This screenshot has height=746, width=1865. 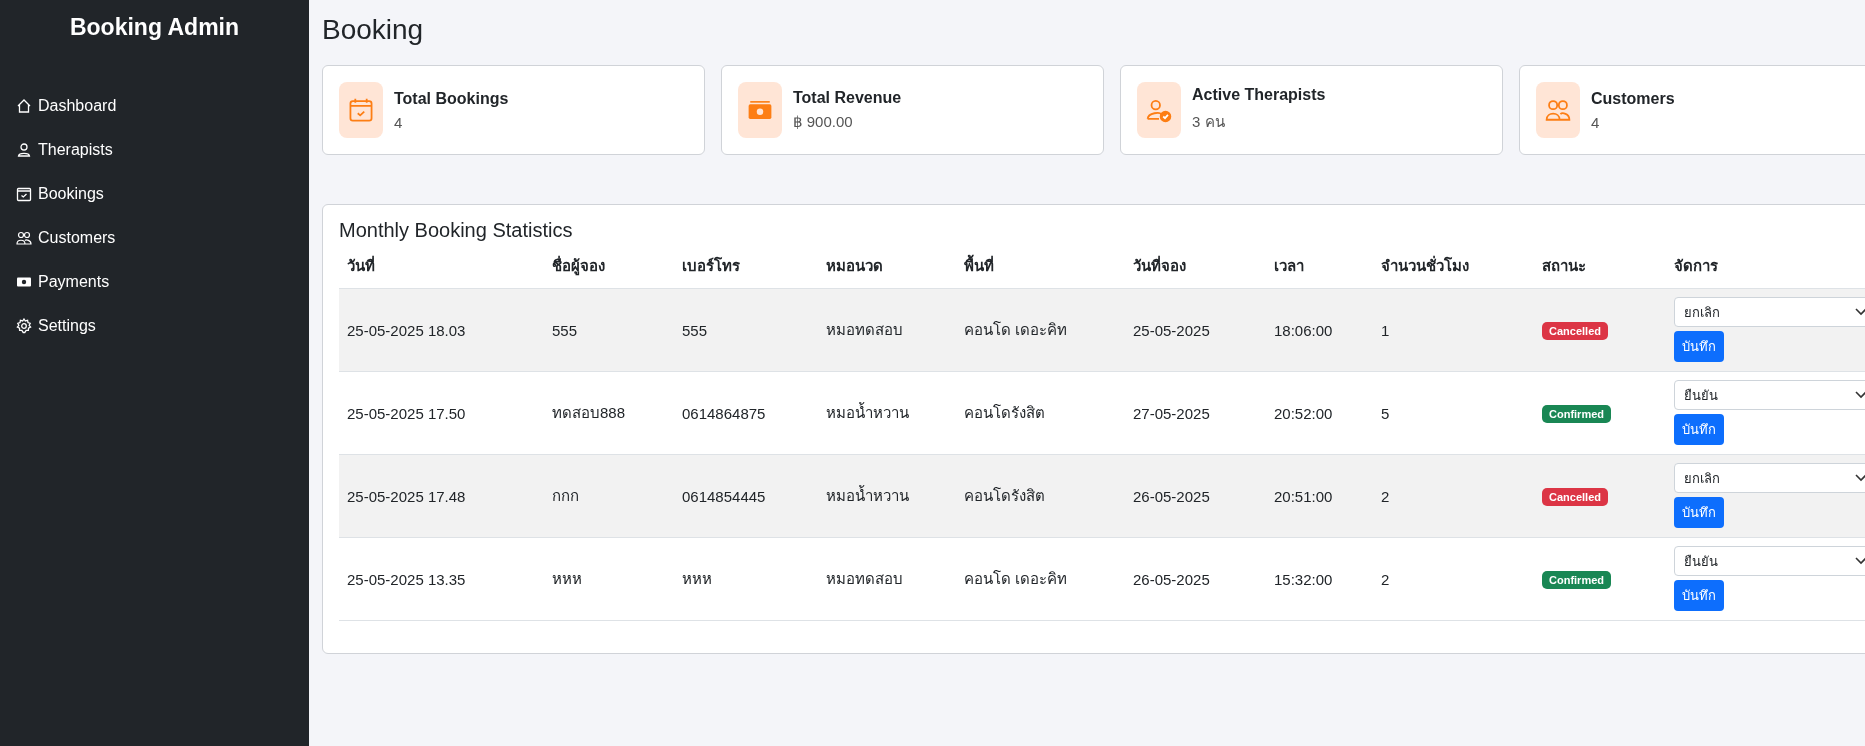 What do you see at coordinates (724, 413) in the screenshot?
I see `table-cell: 0614864875` at bounding box center [724, 413].